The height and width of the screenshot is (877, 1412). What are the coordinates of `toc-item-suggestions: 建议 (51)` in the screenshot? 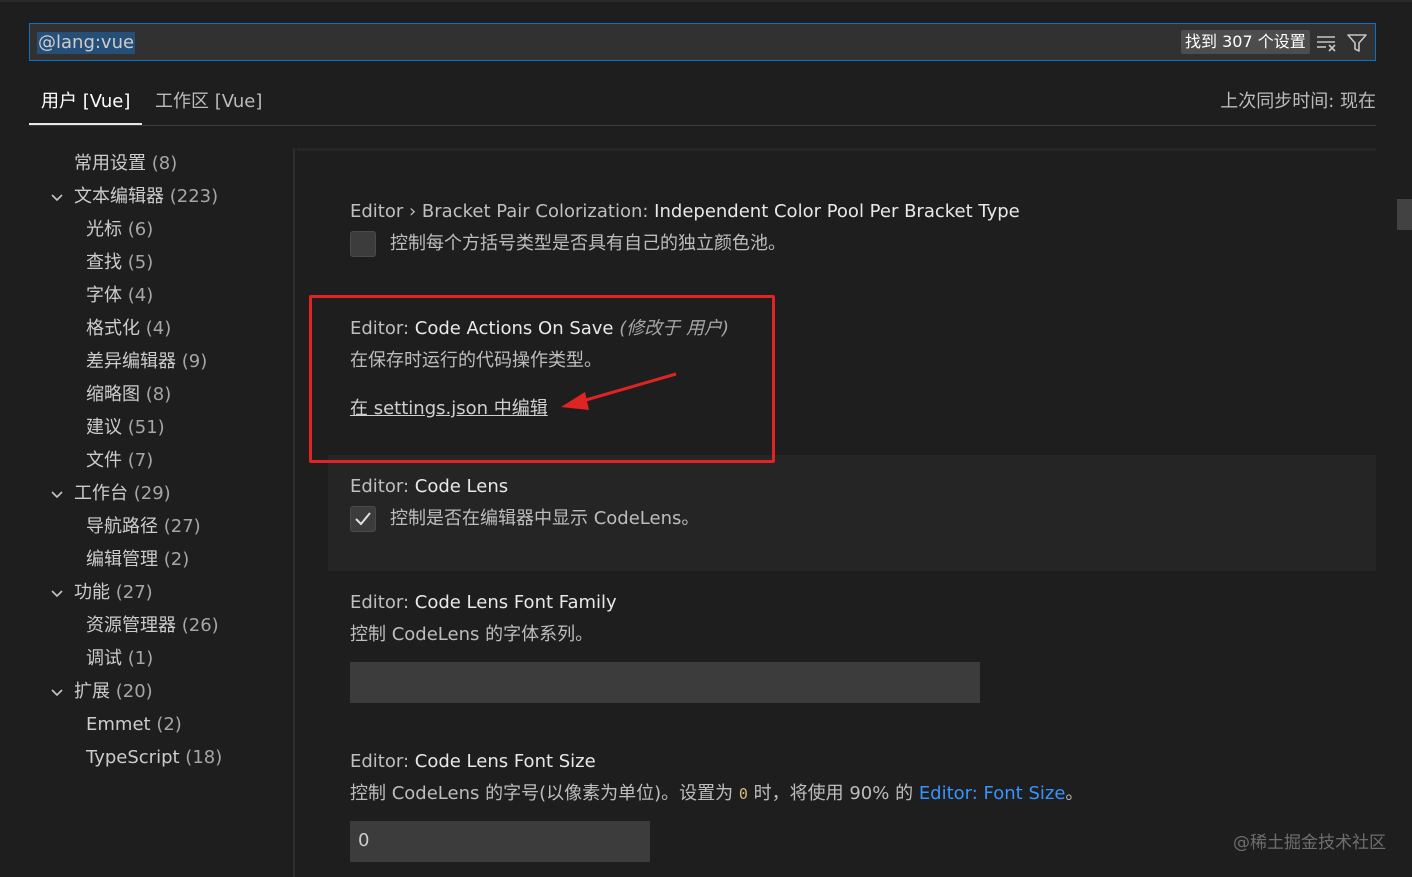 It's located at (125, 428).